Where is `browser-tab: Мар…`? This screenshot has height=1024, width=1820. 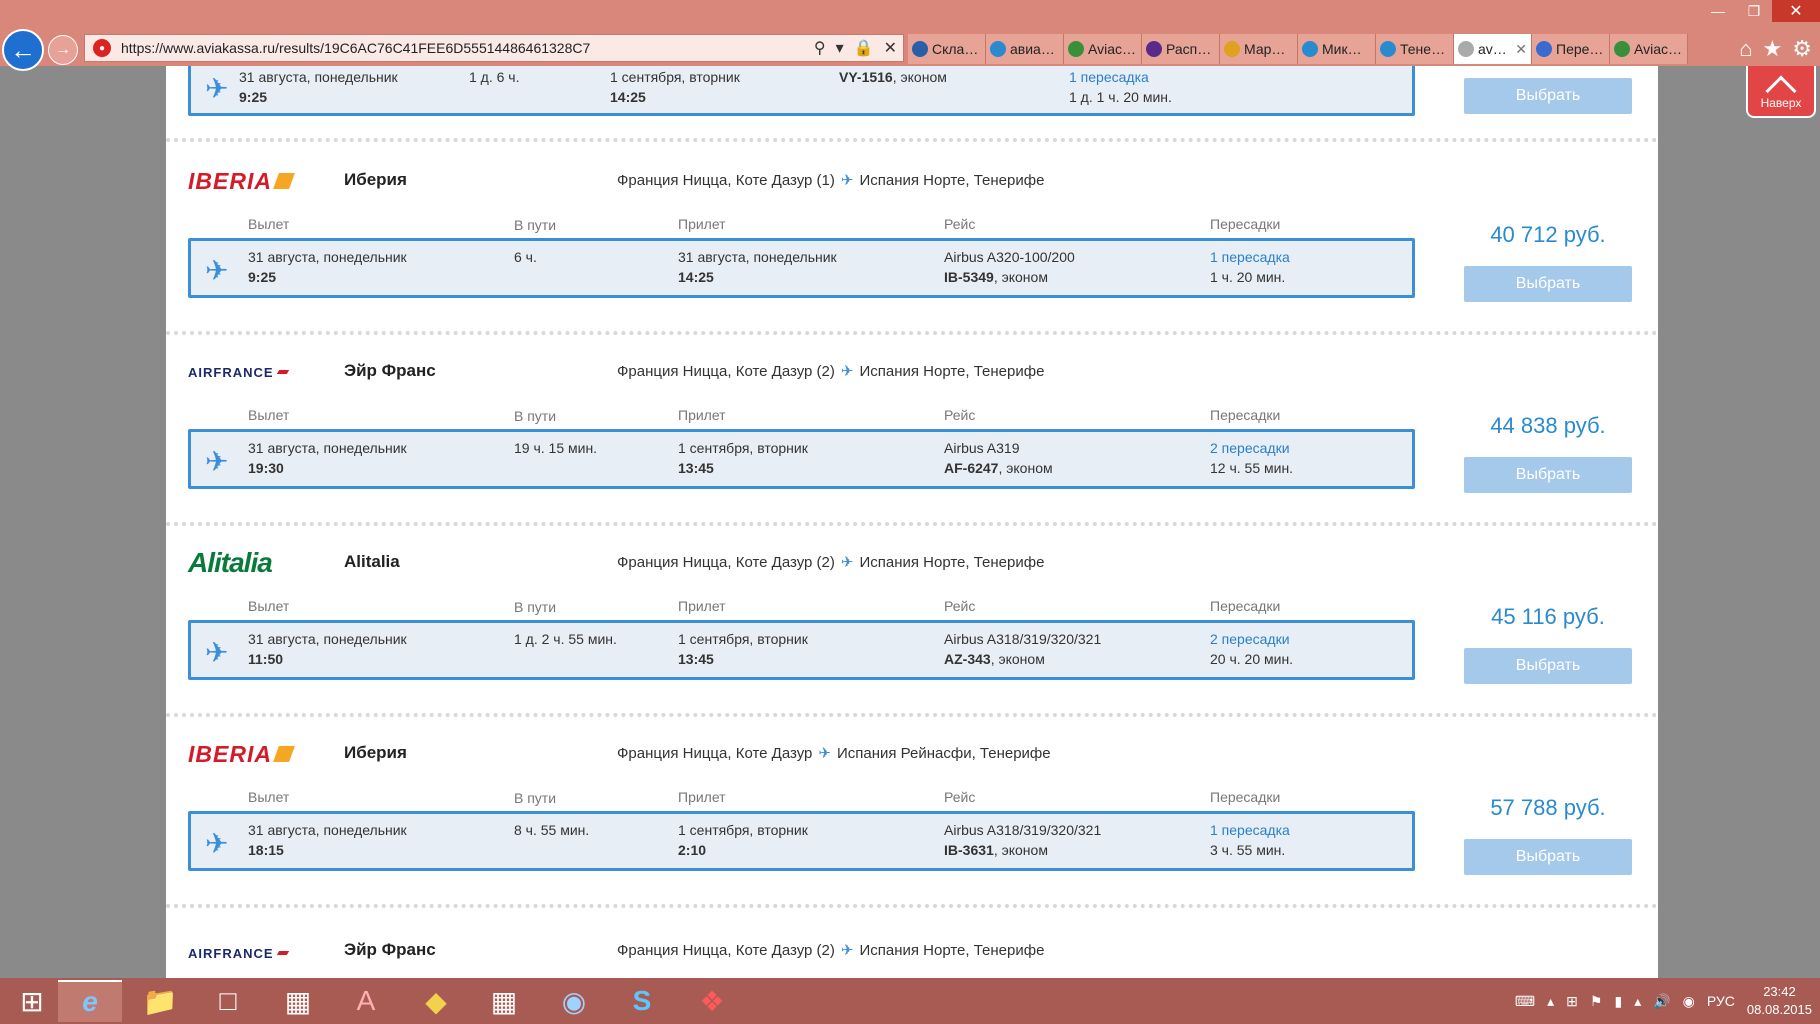 browser-tab: Мар… is located at coordinates (1259, 49).